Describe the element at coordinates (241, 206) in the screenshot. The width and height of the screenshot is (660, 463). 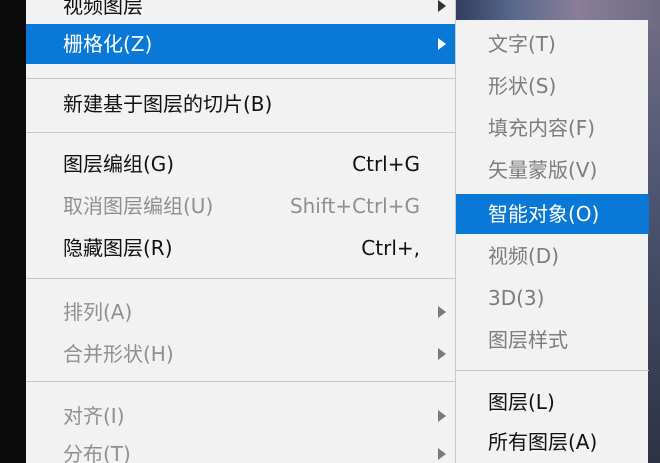
I see `menu-item-ungroup-layers: 取消图层编组(U) Shift+Ctrl+G` at that location.